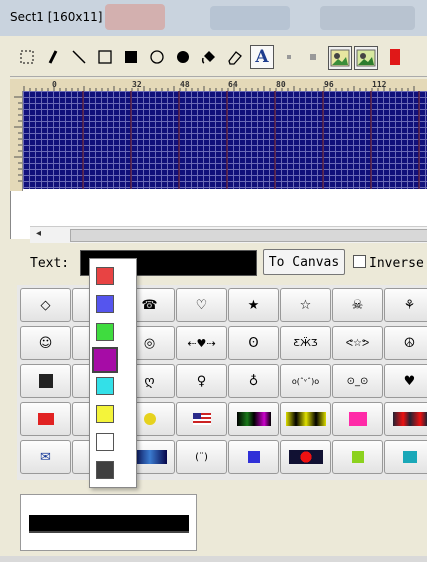 The width and height of the screenshot is (427, 562). What do you see at coordinates (149, 381) in the screenshot?
I see `loops-icon: ღ` at bounding box center [149, 381].